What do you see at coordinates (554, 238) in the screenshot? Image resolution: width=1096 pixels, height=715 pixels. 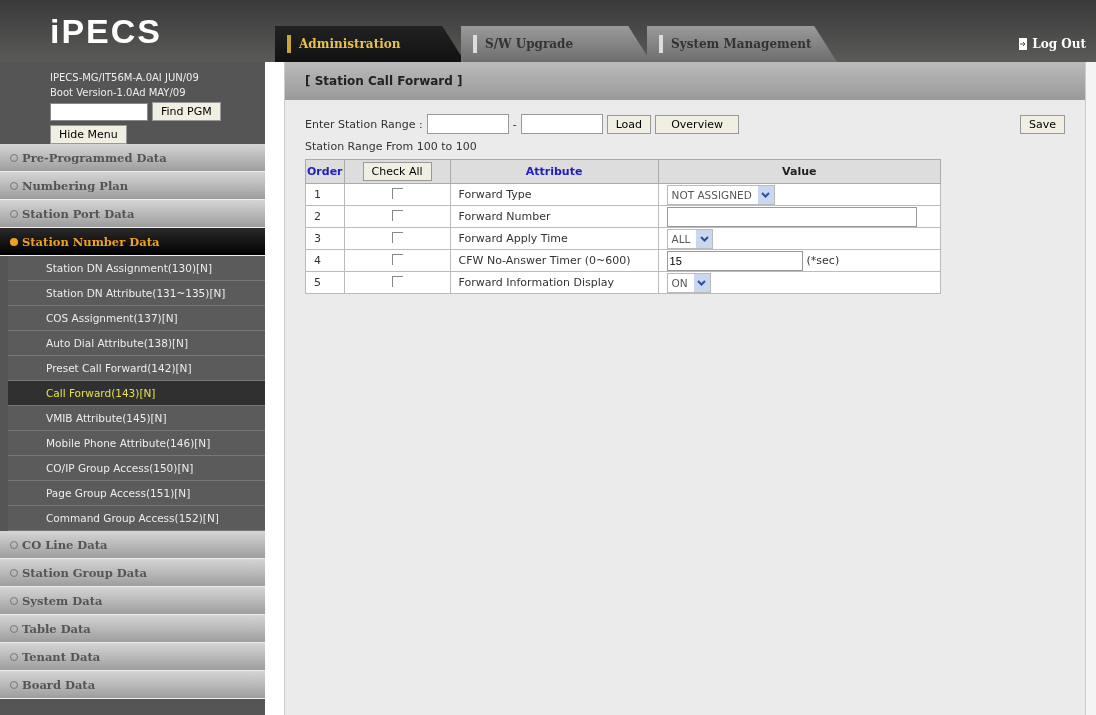 I see `attribute-cell: Forward Apply Time` at bounding box center [554, 238].